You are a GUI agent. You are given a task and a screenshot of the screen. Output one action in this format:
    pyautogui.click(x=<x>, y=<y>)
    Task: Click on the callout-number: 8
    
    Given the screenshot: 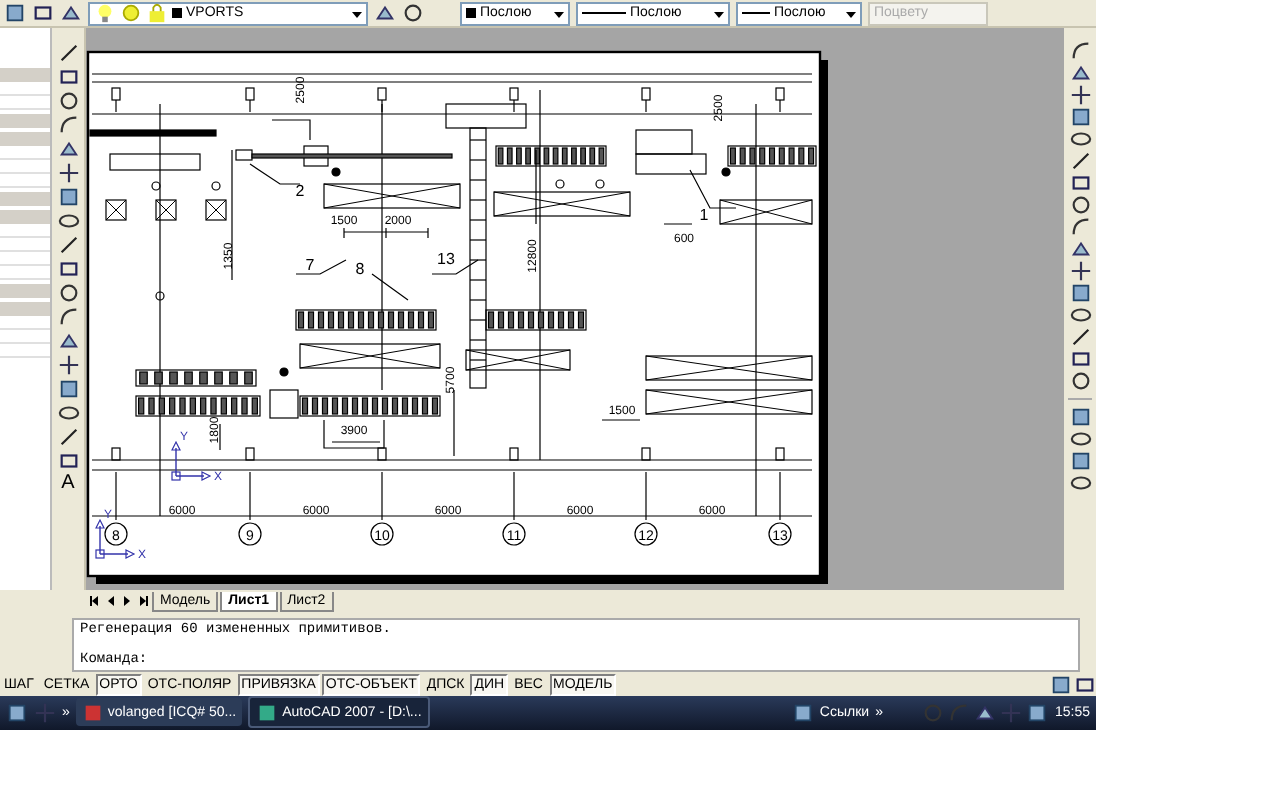 What is the action you would take?
    pyautogui.click(x=360, y=269)
    